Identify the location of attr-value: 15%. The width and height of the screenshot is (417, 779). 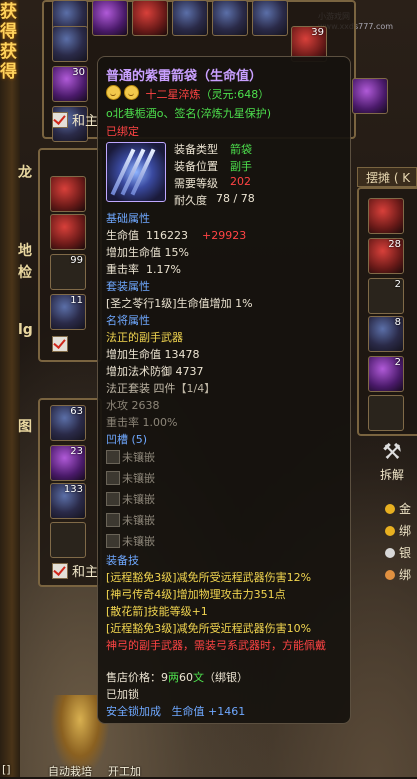
(176, 252).